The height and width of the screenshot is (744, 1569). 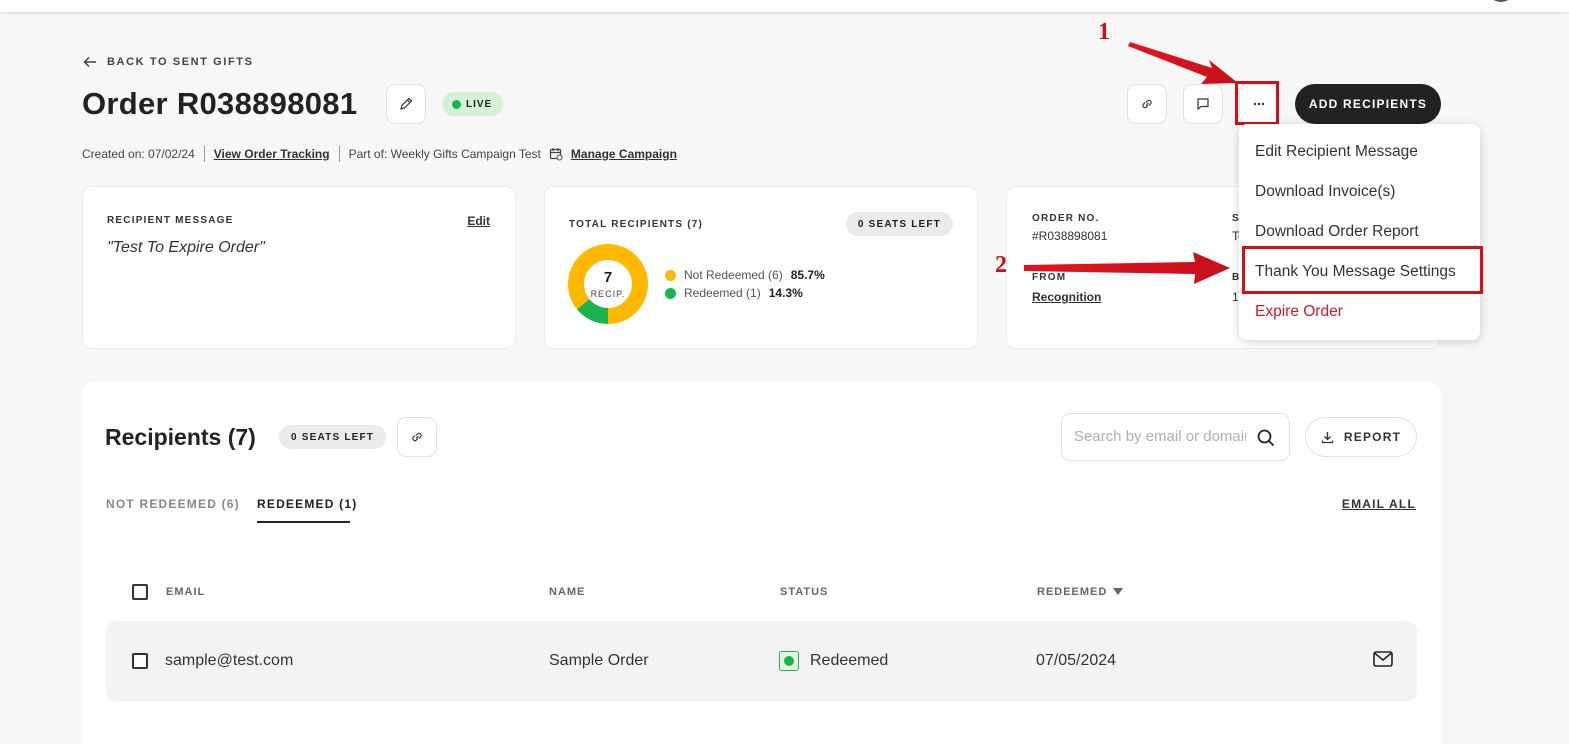 I want to click on legend-label: Not Redeemed (6), so click(x=733, y=275).